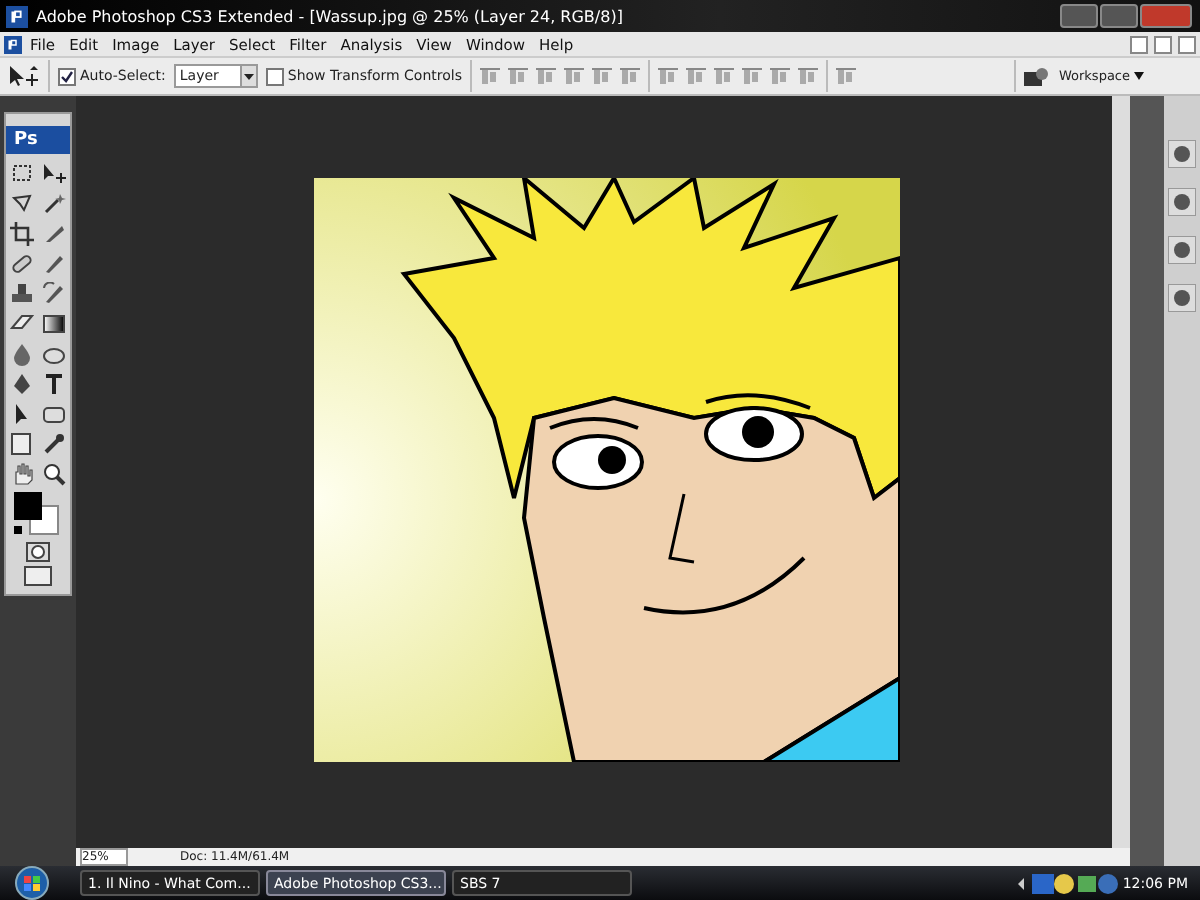 The height and width of the screenshot is (900, 1200). I want to click on marquee-icon, so click(22, 174).